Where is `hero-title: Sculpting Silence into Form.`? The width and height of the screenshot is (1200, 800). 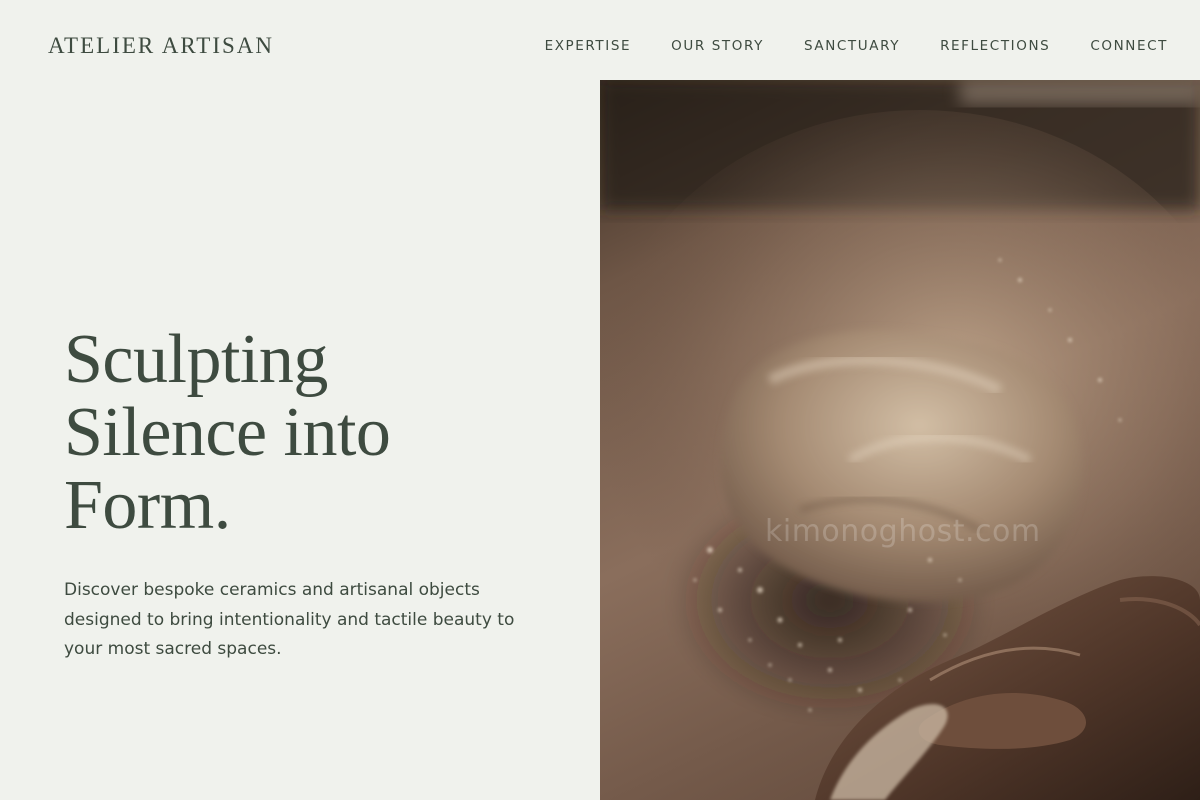 hero-title: Sculpting Silence into Form. is located at coordinates (304, 432).